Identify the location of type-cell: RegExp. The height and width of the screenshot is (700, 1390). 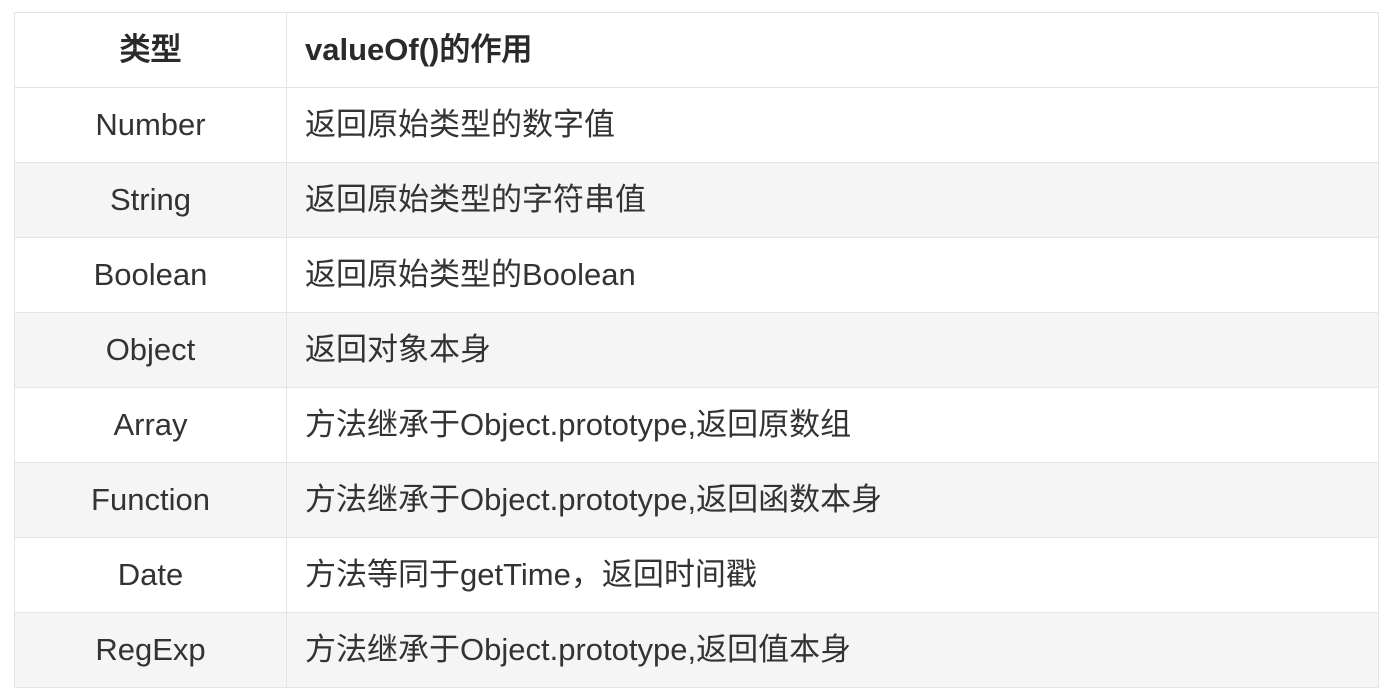
(150, 650).